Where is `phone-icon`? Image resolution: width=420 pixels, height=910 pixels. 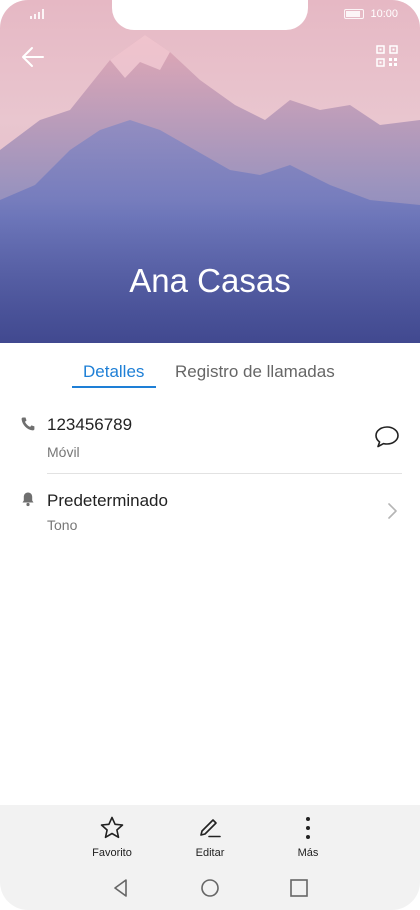 phone-icon is located at coordinates (28, 424).